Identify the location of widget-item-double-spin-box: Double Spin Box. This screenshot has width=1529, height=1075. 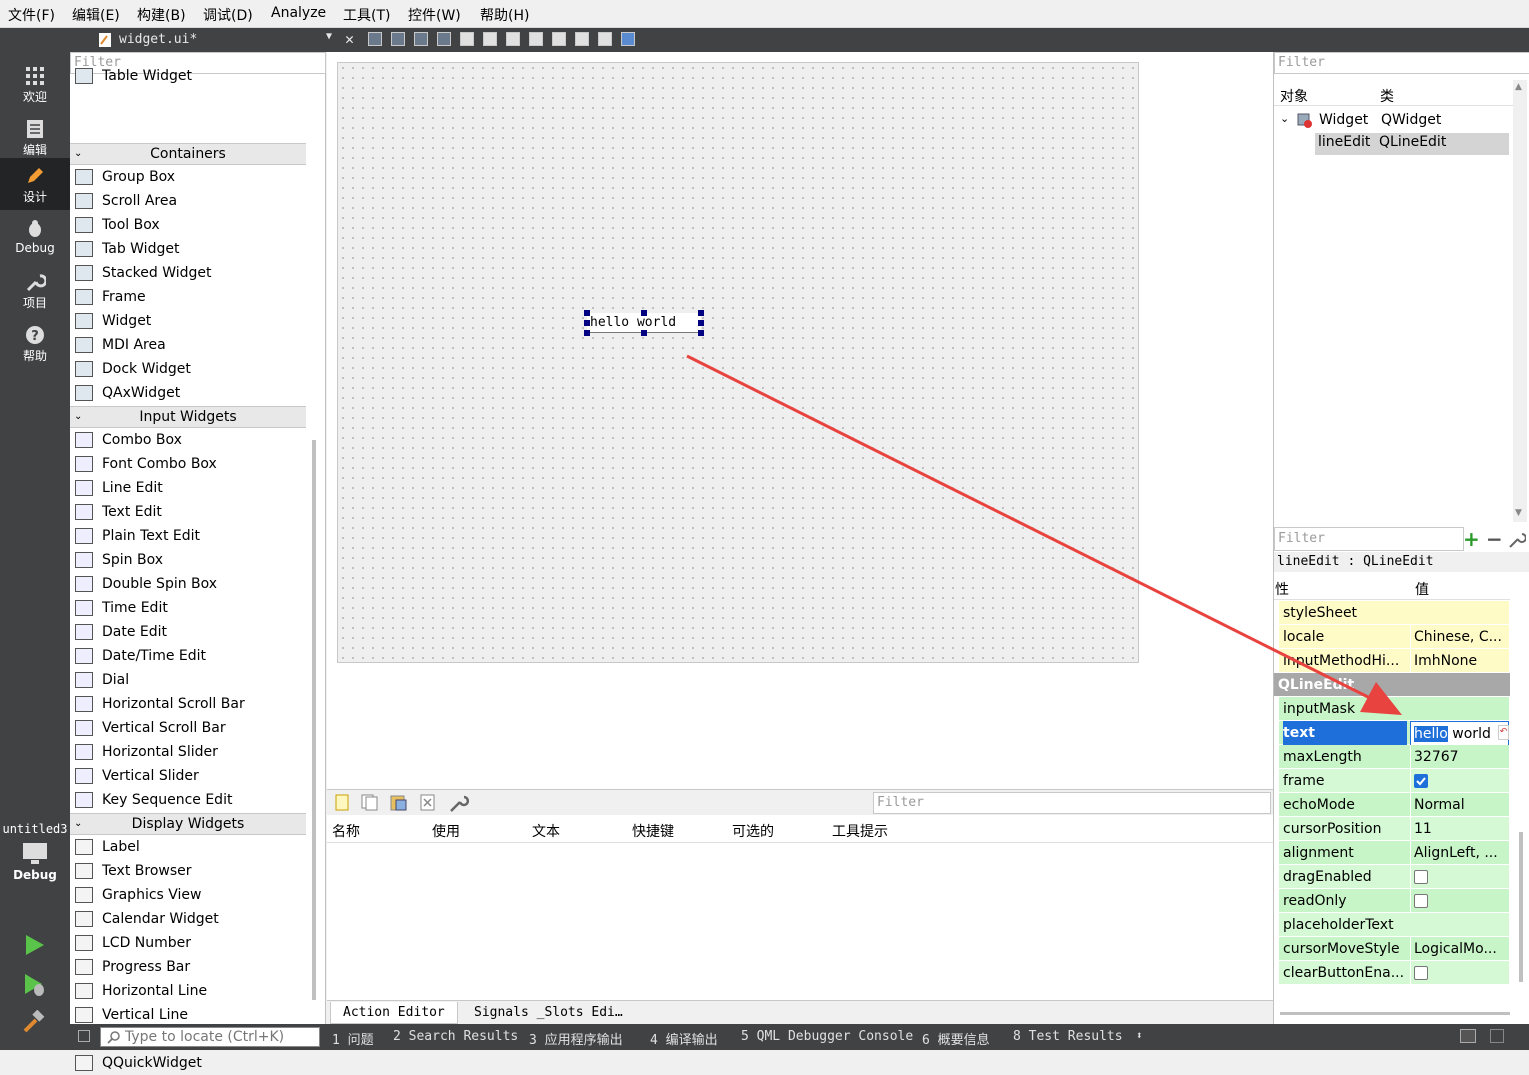
(188, 584).